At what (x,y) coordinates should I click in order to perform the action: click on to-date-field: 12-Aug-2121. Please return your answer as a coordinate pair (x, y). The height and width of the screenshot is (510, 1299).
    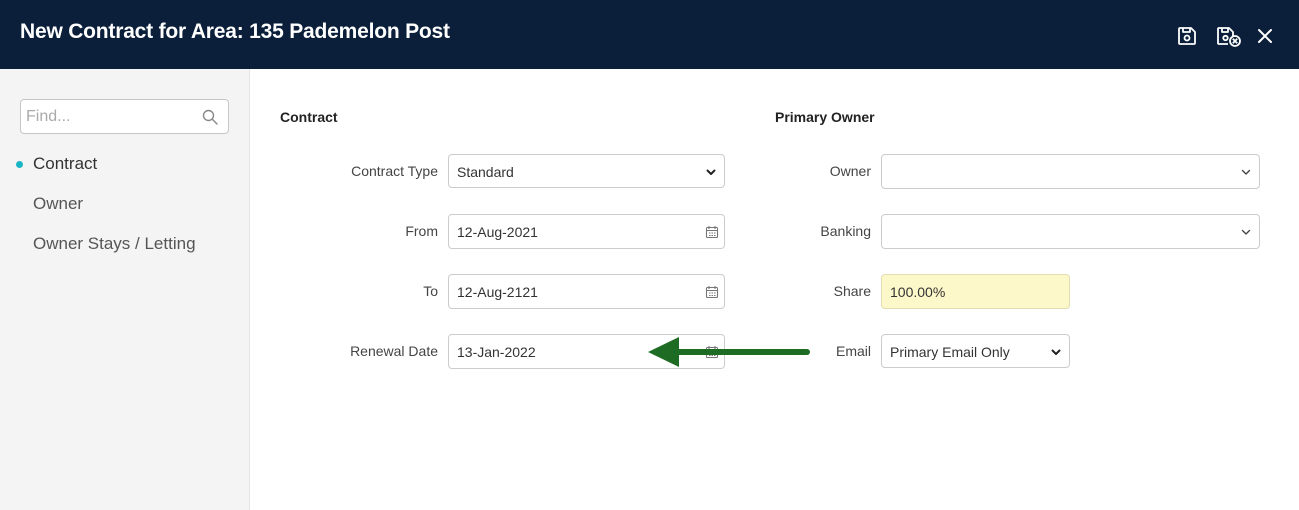
    Looking at the image, I should click on (586, 291).